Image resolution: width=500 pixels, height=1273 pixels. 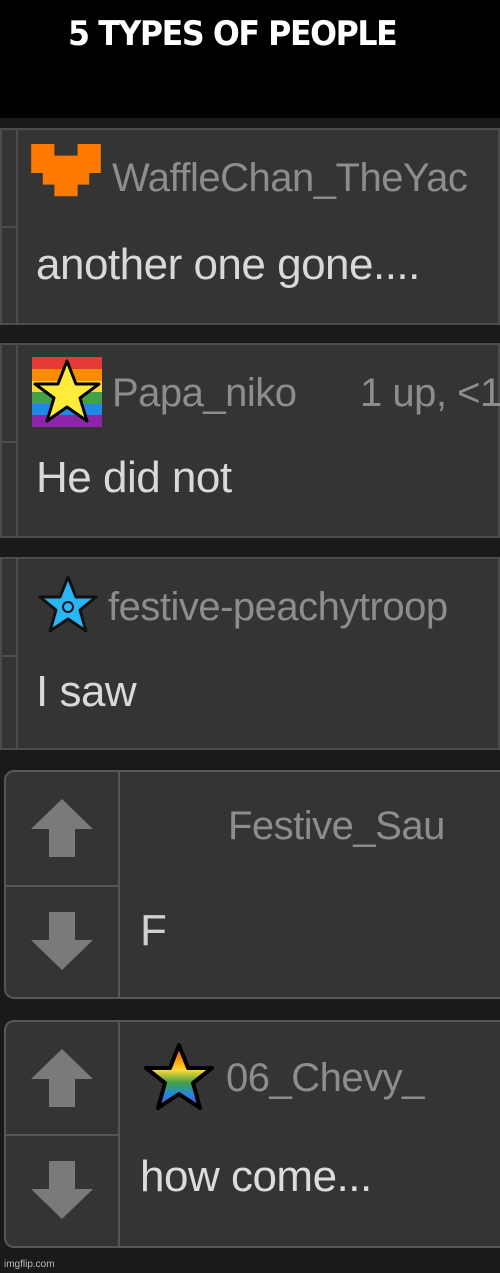 I want to click on rainbow-star-icon, so click(x=67, y=392).